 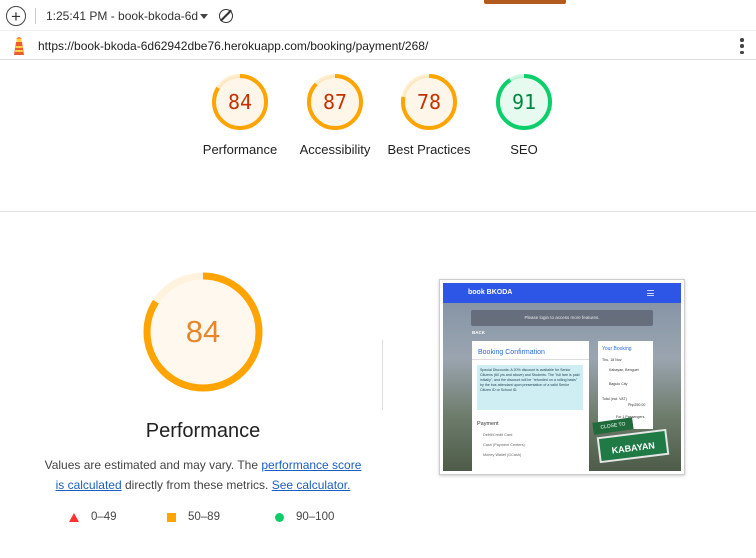 What do you see at coordinates (617, 349) in the screenshot?
I see `thumb-side-title: Your Booking` at bounding box center [617, 349].